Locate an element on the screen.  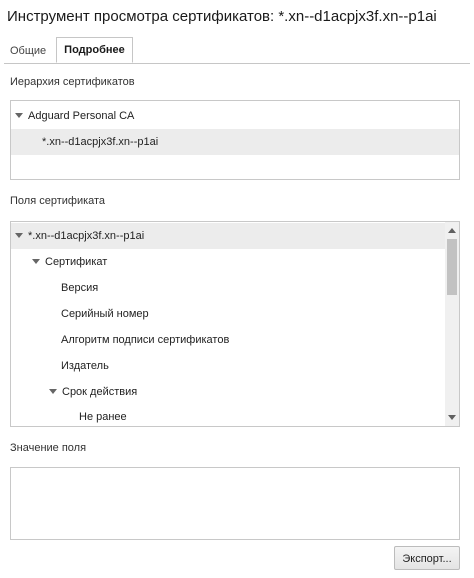
field-item-issuer: Издатель is located at coordinates (85, 366).